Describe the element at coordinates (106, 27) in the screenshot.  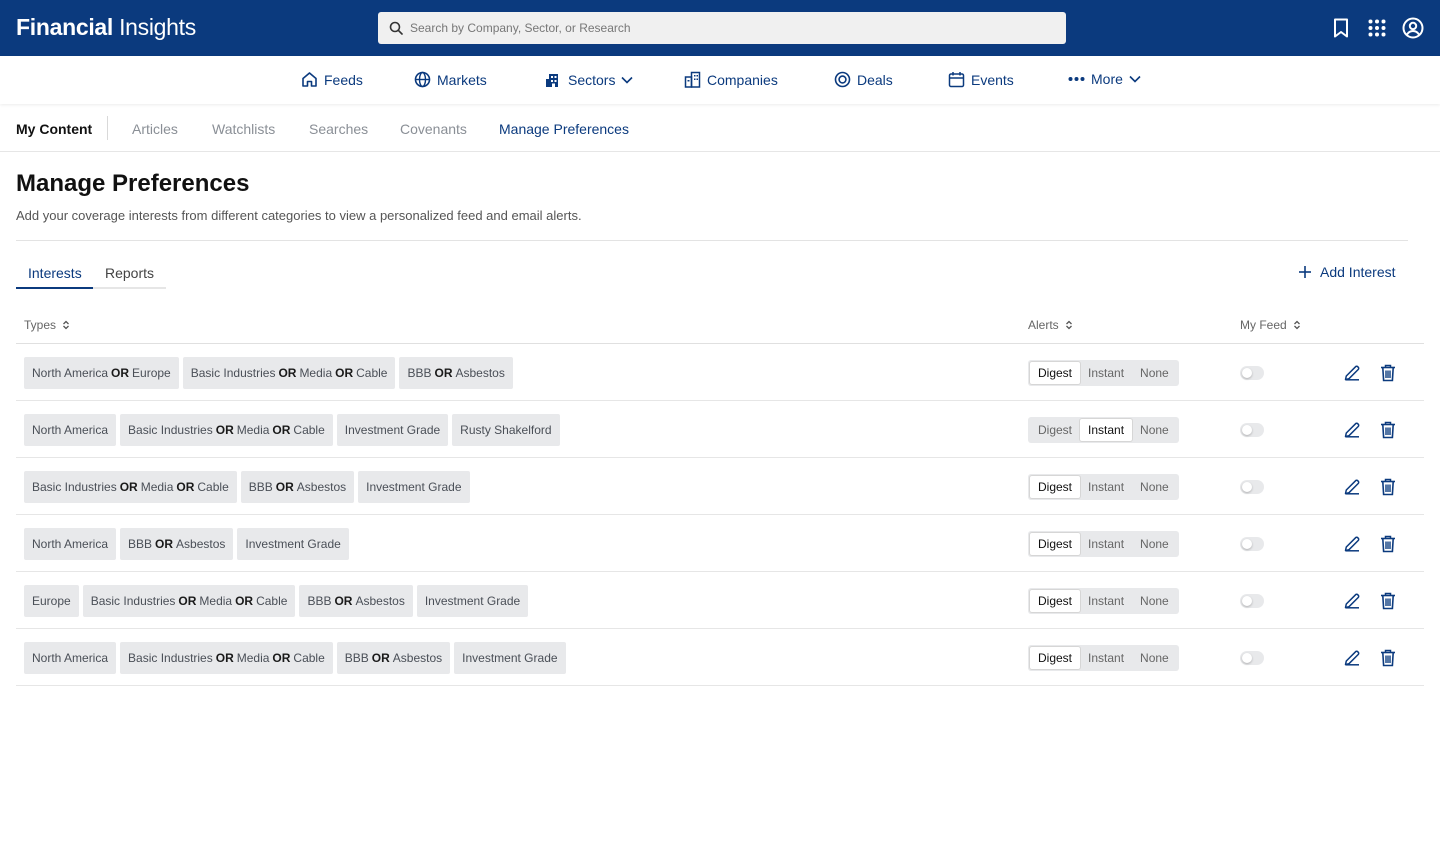
I see `app-logo: Financial Insights` at that location.